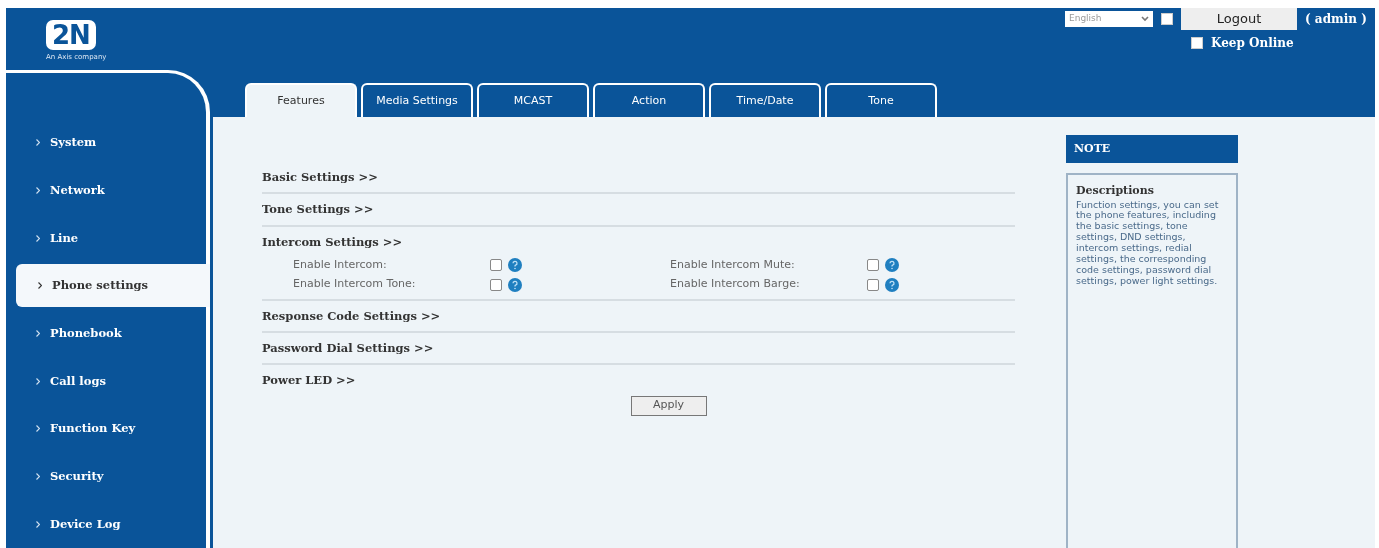 Image resolution: width=1379 pixels, height=548 pixels. I want to click on sidebar-item: Phonebook, so click(106, 333).